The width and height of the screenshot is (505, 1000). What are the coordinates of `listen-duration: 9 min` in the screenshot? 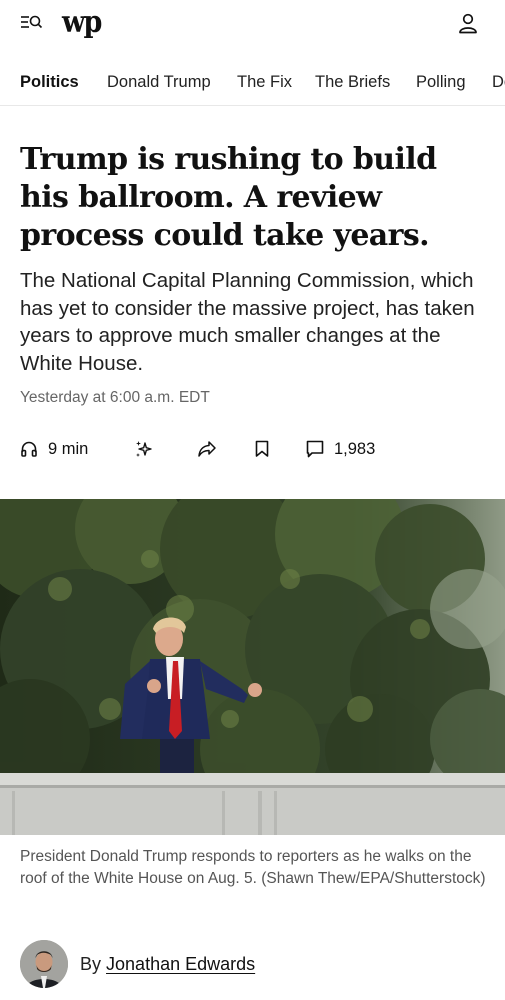 It's located at (68, 449).